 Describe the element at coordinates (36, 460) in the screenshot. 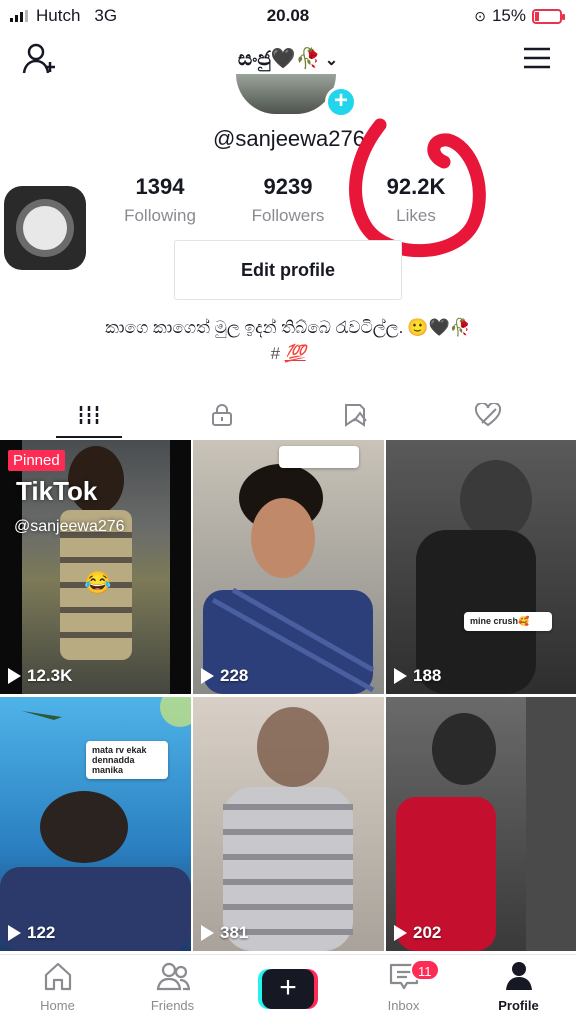

I see `pinned-badge: Pinned` at that location.